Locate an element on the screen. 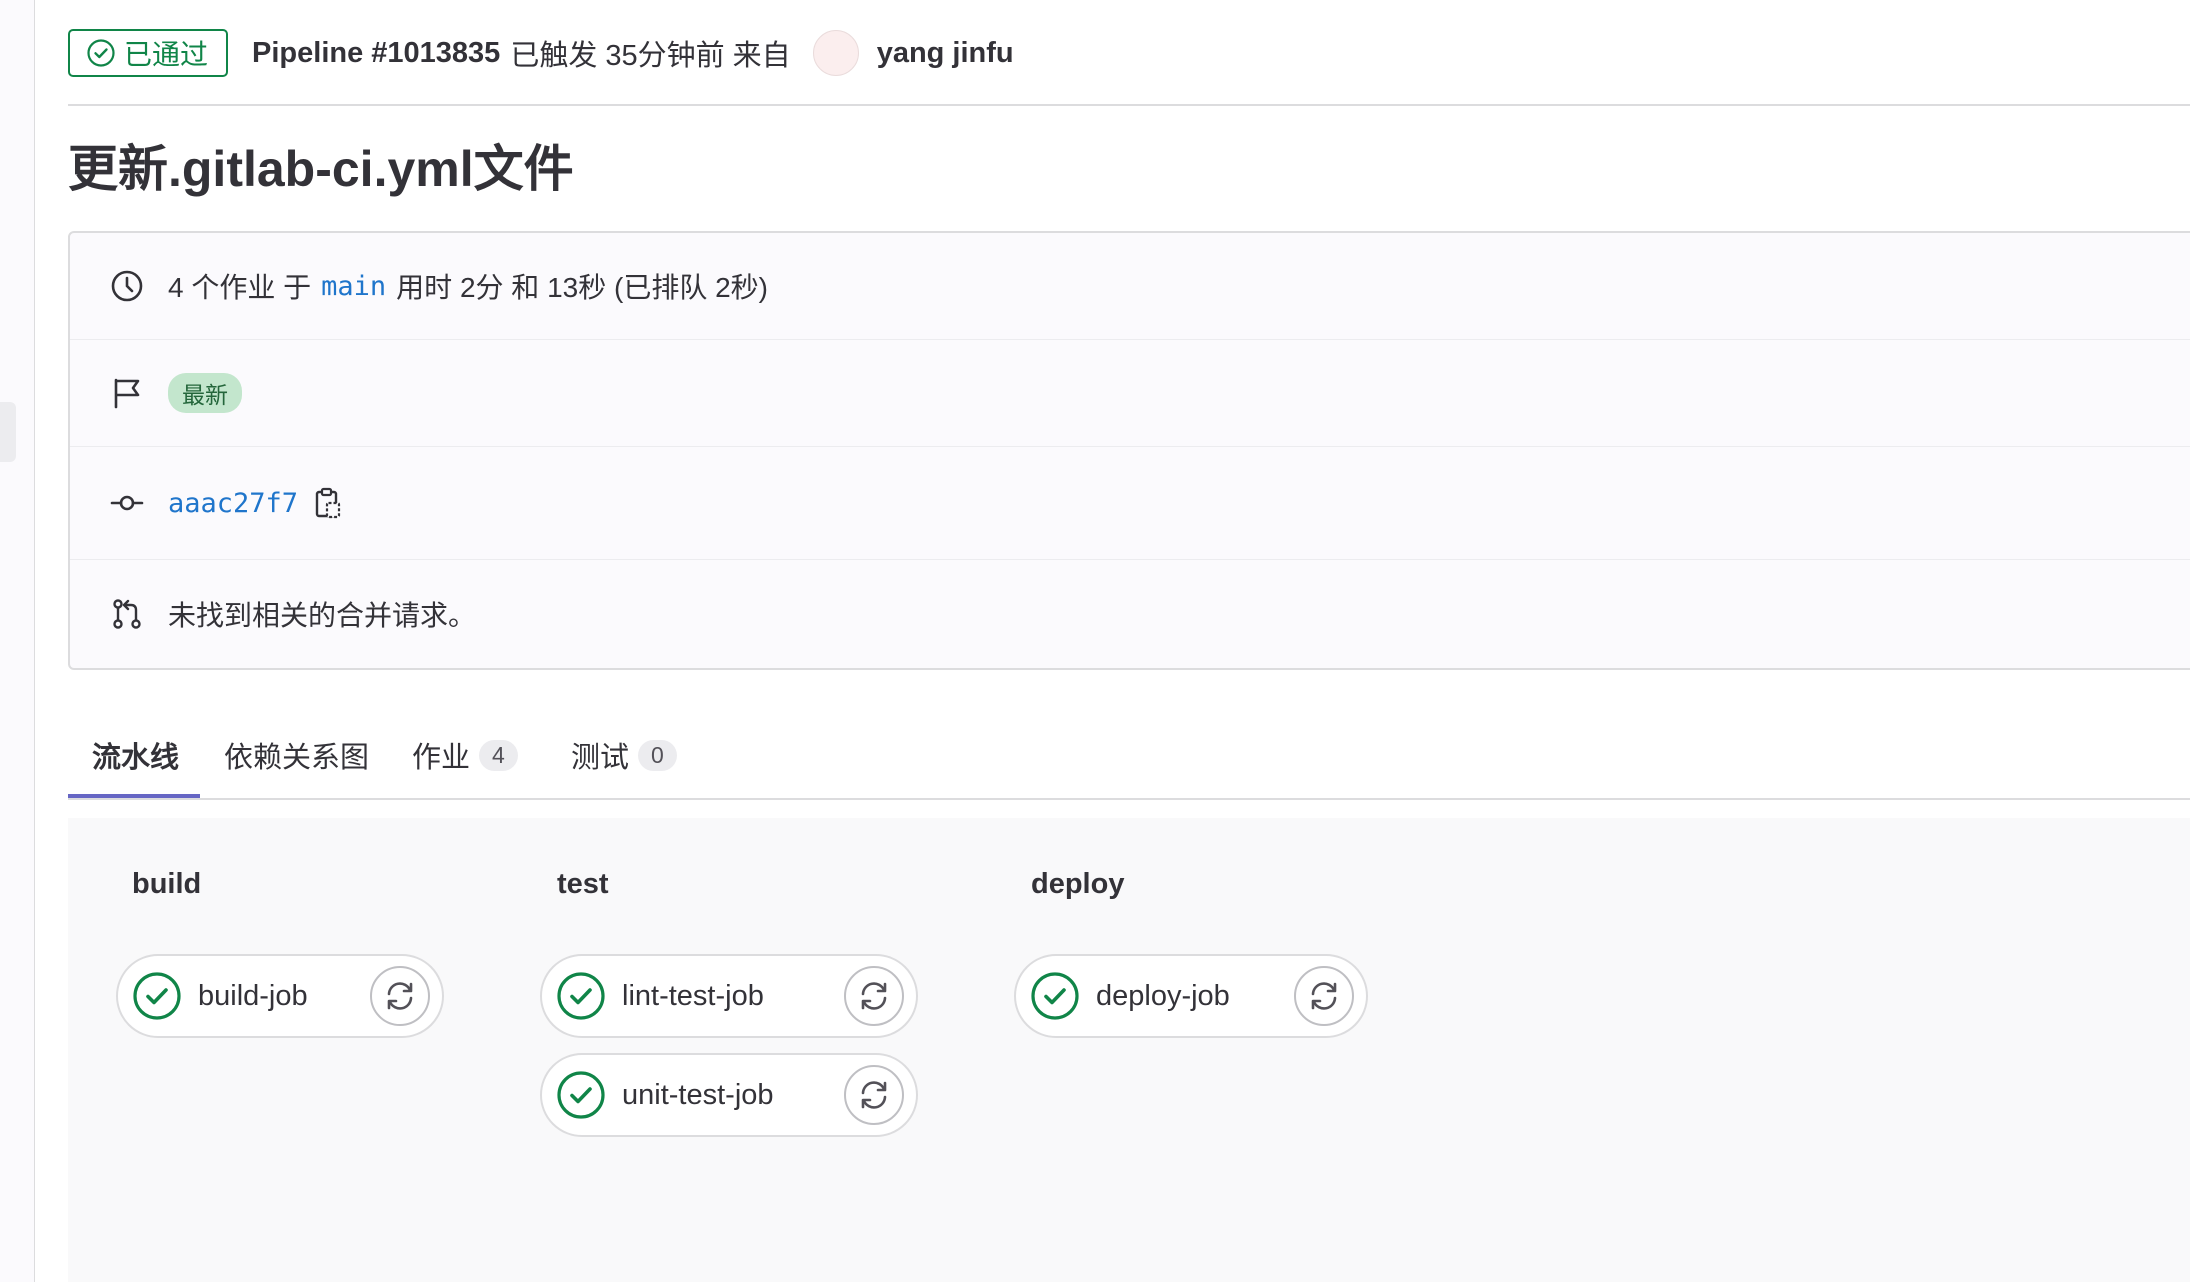 The image size is (2190, 1282). job-unit-test-job: unit-test-job is located at coordinates (729, 1095).